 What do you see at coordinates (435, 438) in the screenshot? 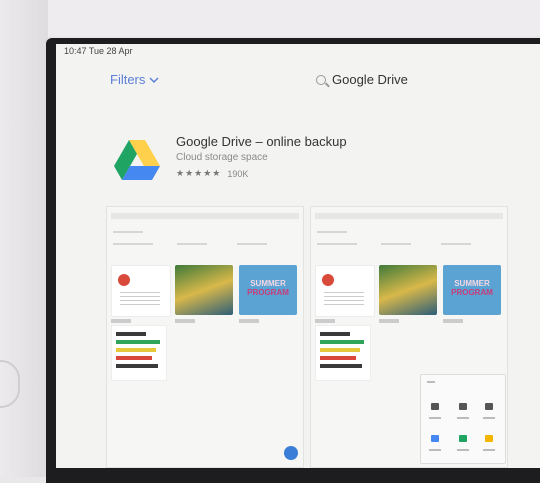
I see `docs-icon` at bounding box center [435, 438].